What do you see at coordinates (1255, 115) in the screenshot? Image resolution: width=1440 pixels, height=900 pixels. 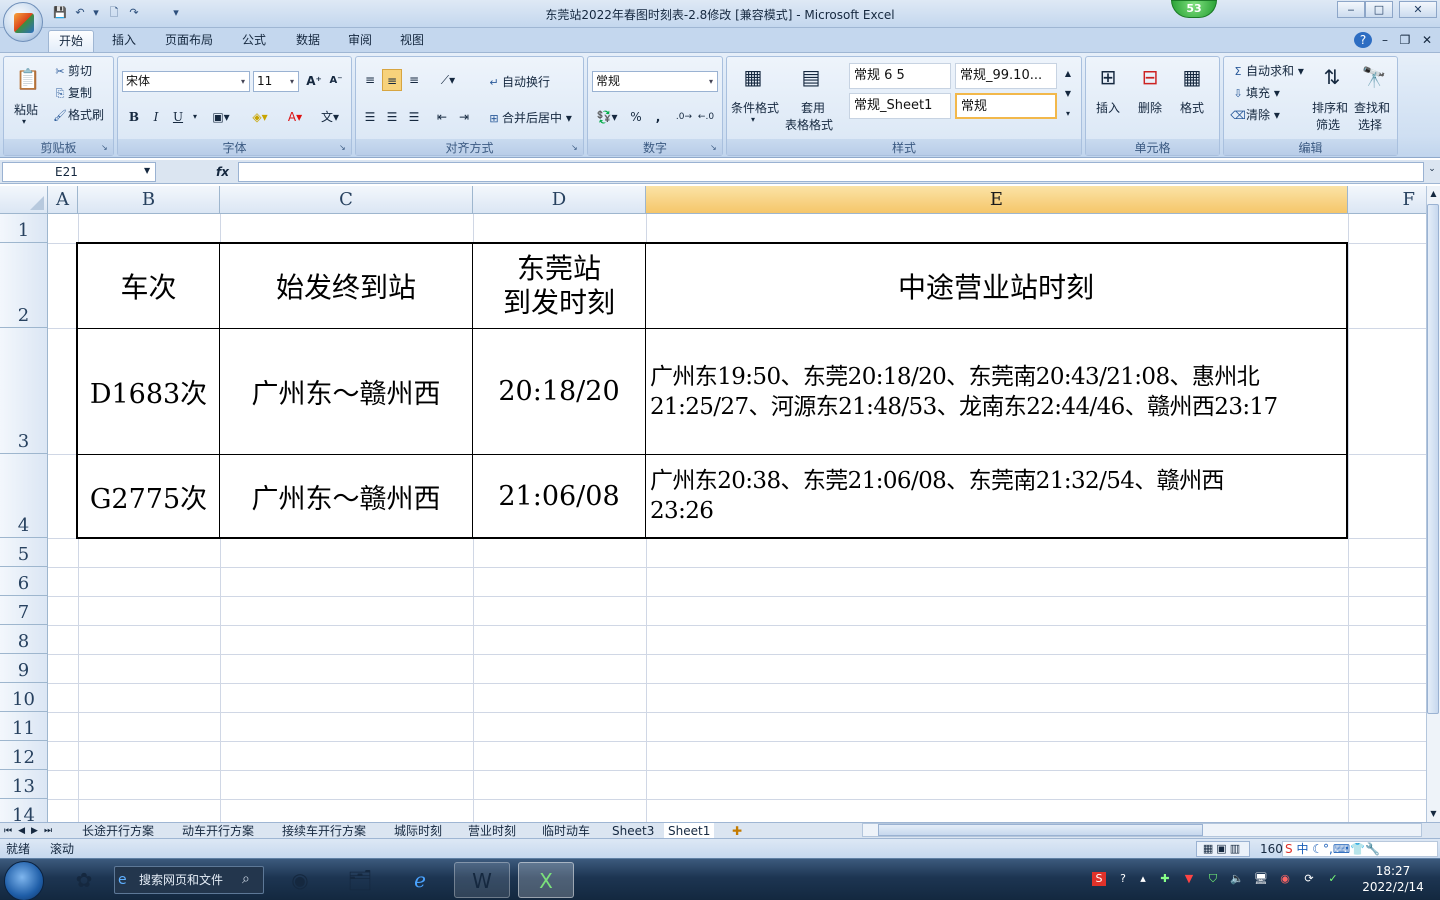 I see `clear-button: ⌫清除 ▾` at bounding box center [1255, 115].